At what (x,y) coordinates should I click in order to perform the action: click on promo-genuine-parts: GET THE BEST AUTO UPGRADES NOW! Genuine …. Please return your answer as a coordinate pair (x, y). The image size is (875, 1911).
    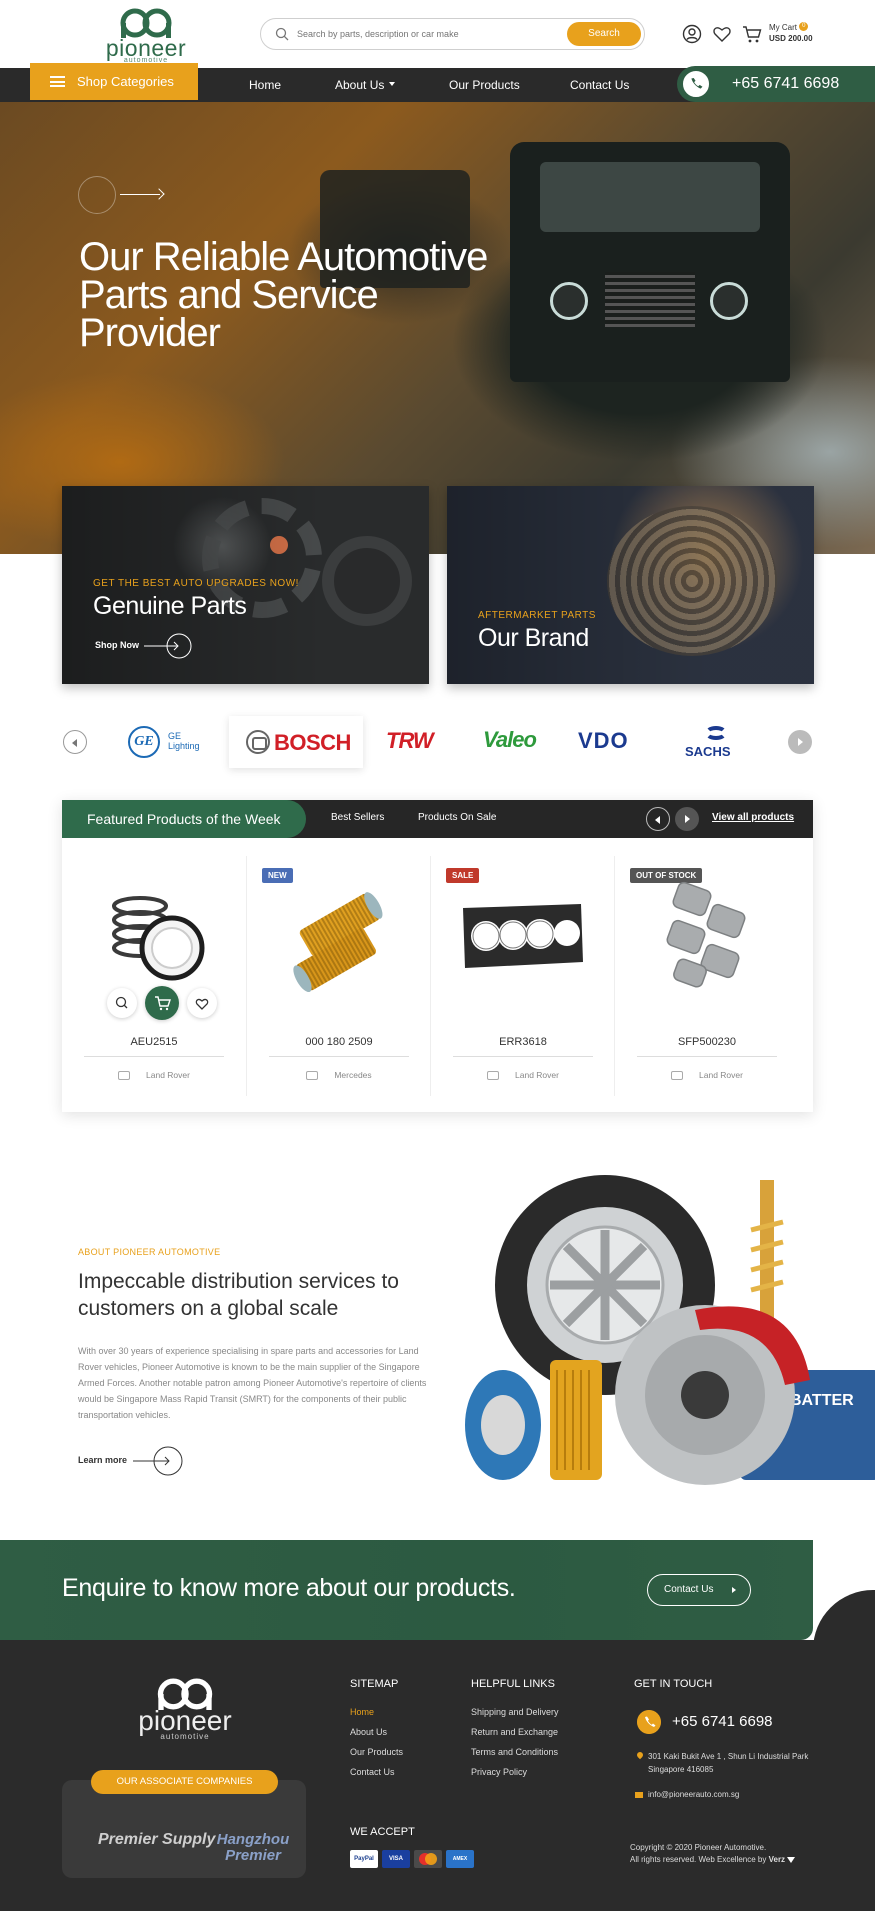
    Looking at the image, I should click on (245, 585).